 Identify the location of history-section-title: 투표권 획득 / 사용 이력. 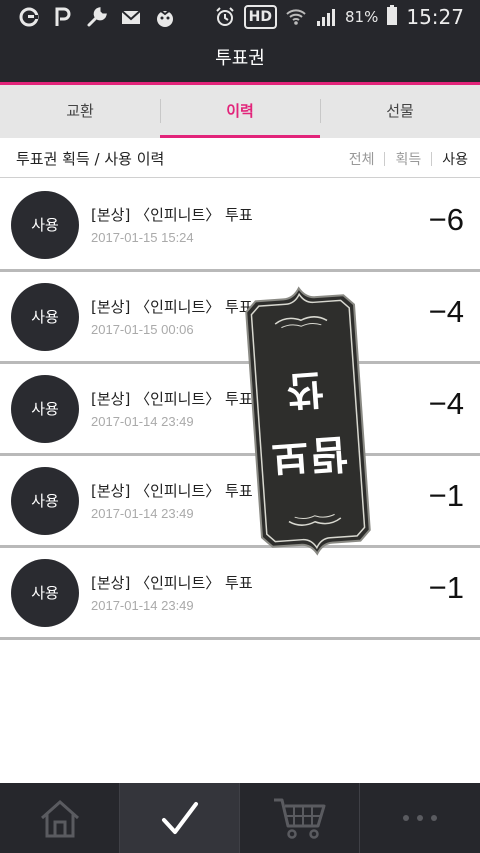
(90, 159).